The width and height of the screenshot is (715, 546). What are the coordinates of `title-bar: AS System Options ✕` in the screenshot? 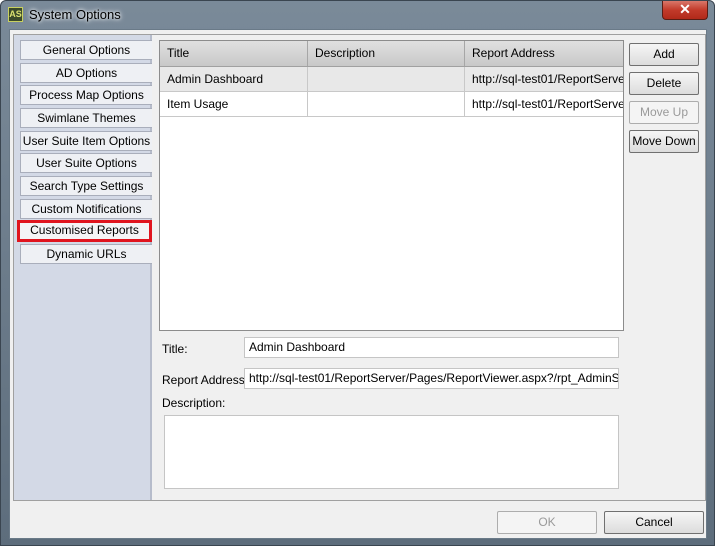 It's located at (357, 14).